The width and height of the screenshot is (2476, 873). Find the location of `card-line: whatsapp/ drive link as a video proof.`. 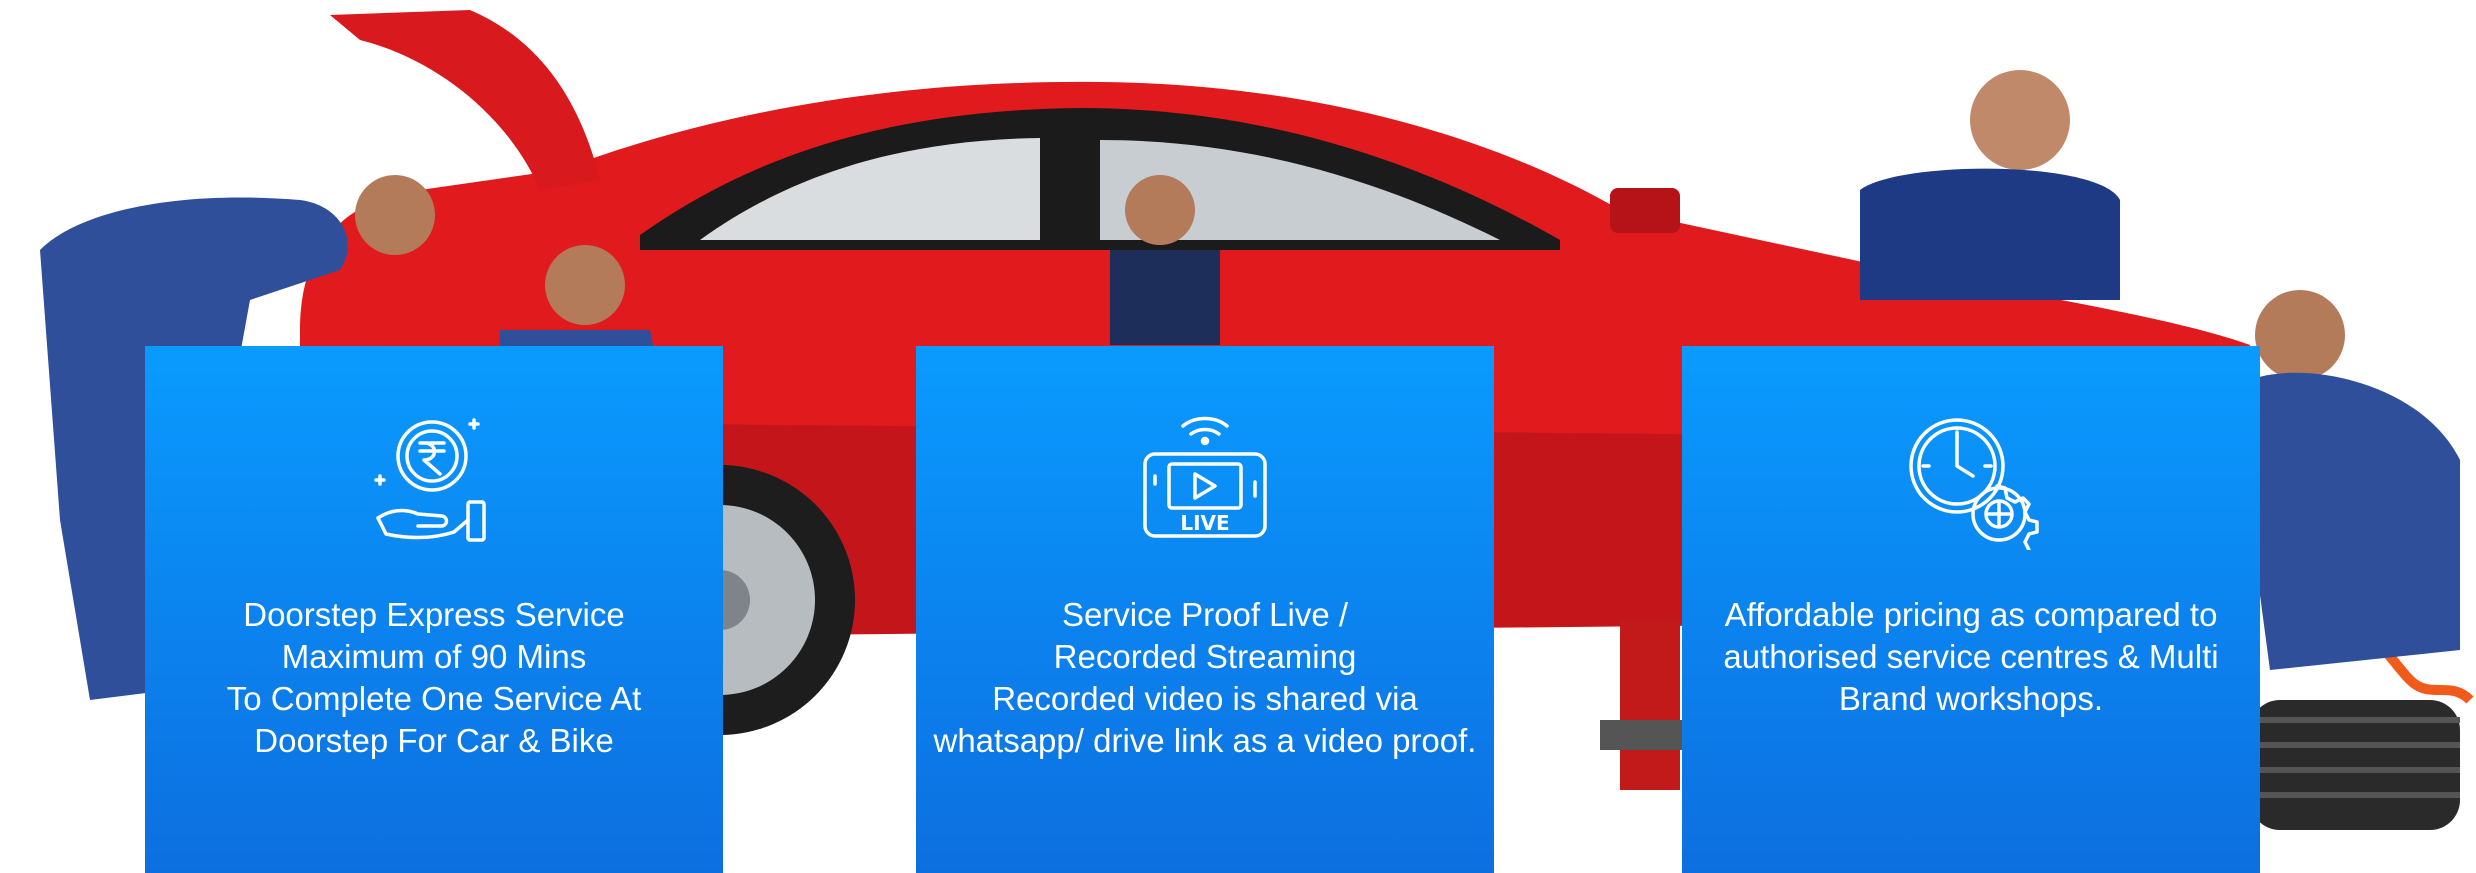

card-line: whatsapp/ drive link as a video proof. is located at coordinates (1205, 740).